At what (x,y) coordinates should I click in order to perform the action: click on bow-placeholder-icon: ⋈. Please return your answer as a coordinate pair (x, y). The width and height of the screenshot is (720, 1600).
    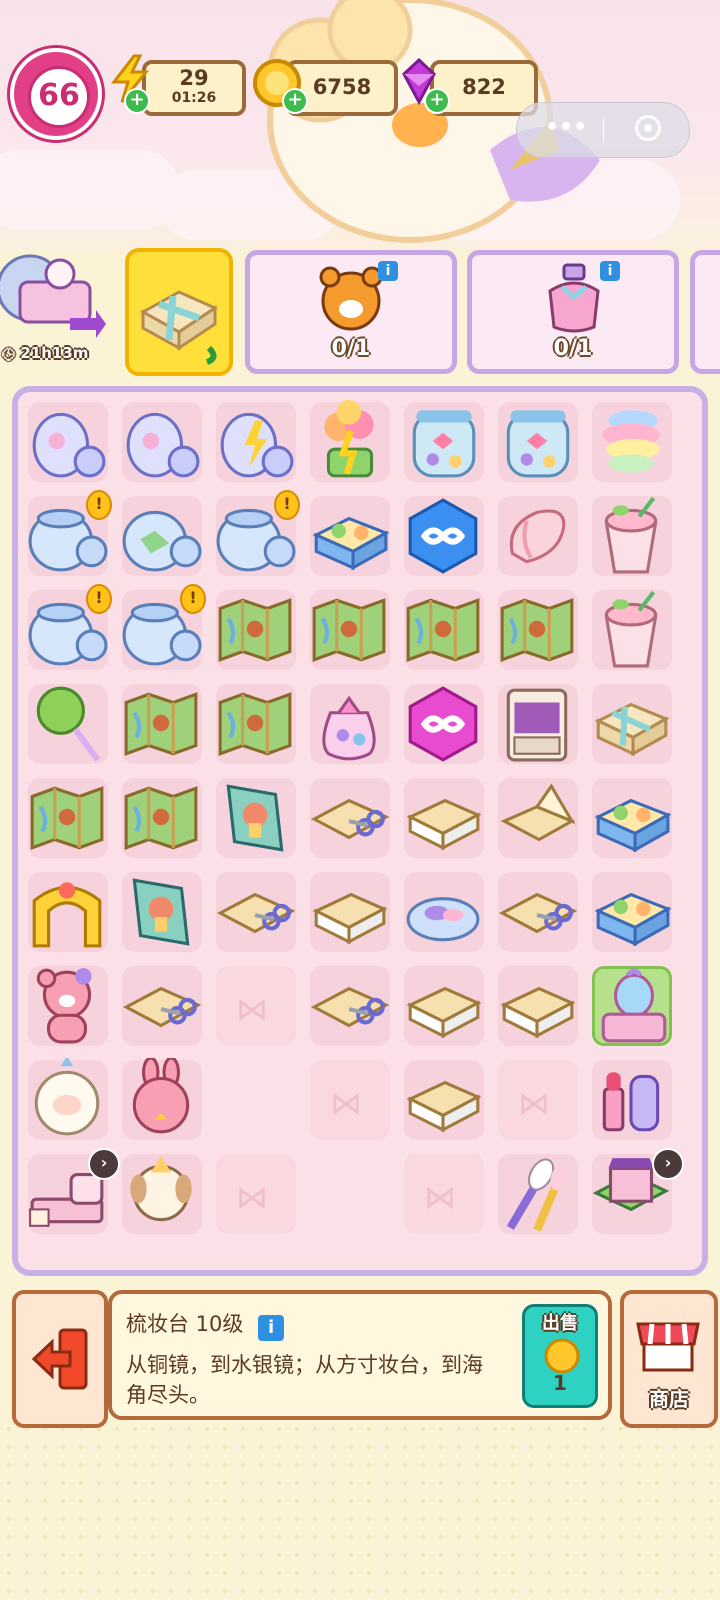
    Looking at the image, I should click on (534, 1103).